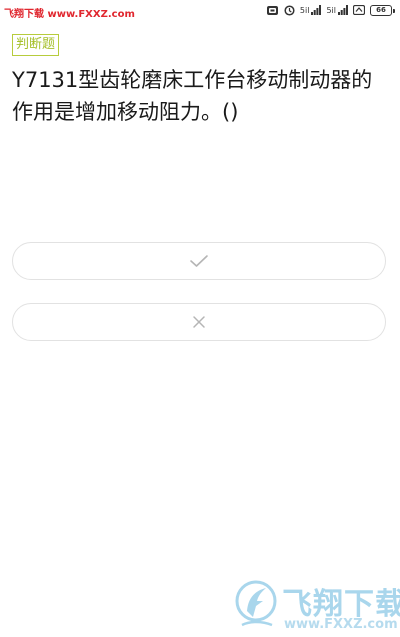  What do you see at coordinates (289, 10) in the screenshot?
I see `alarm-icon` at bounding box center [289, 10].